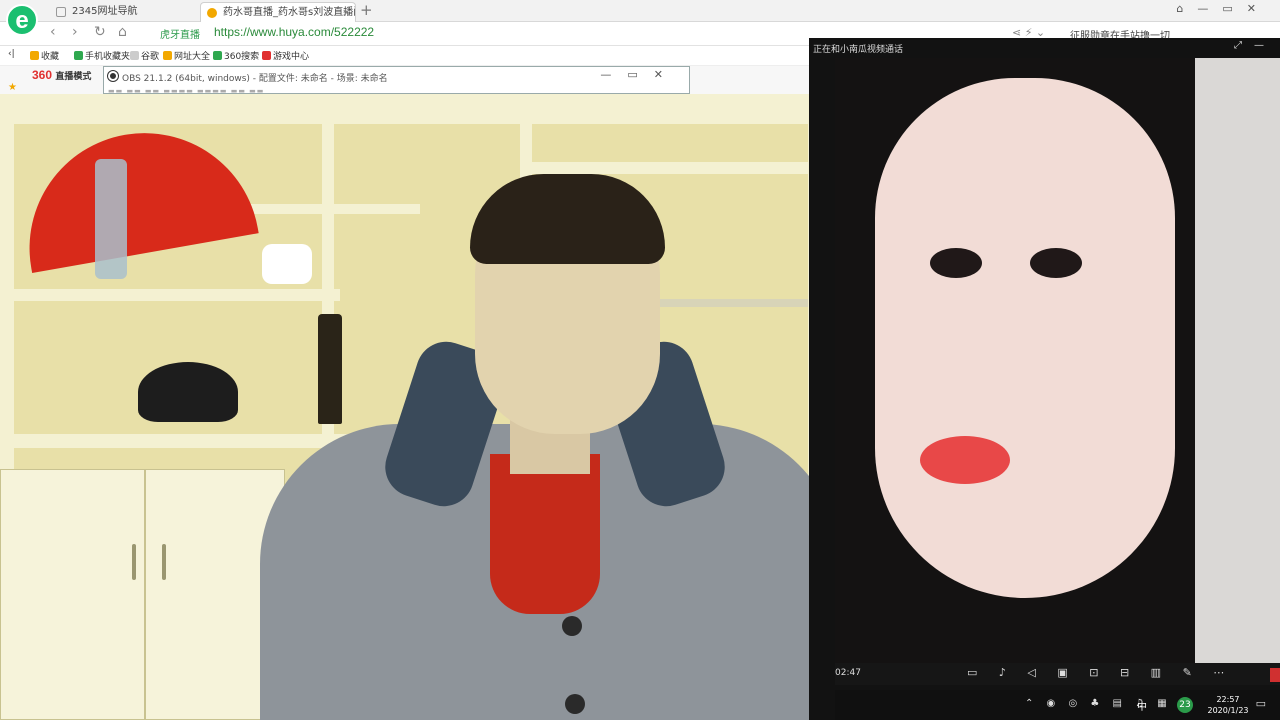  I want to click on streamer-hair, so click(567, 219).